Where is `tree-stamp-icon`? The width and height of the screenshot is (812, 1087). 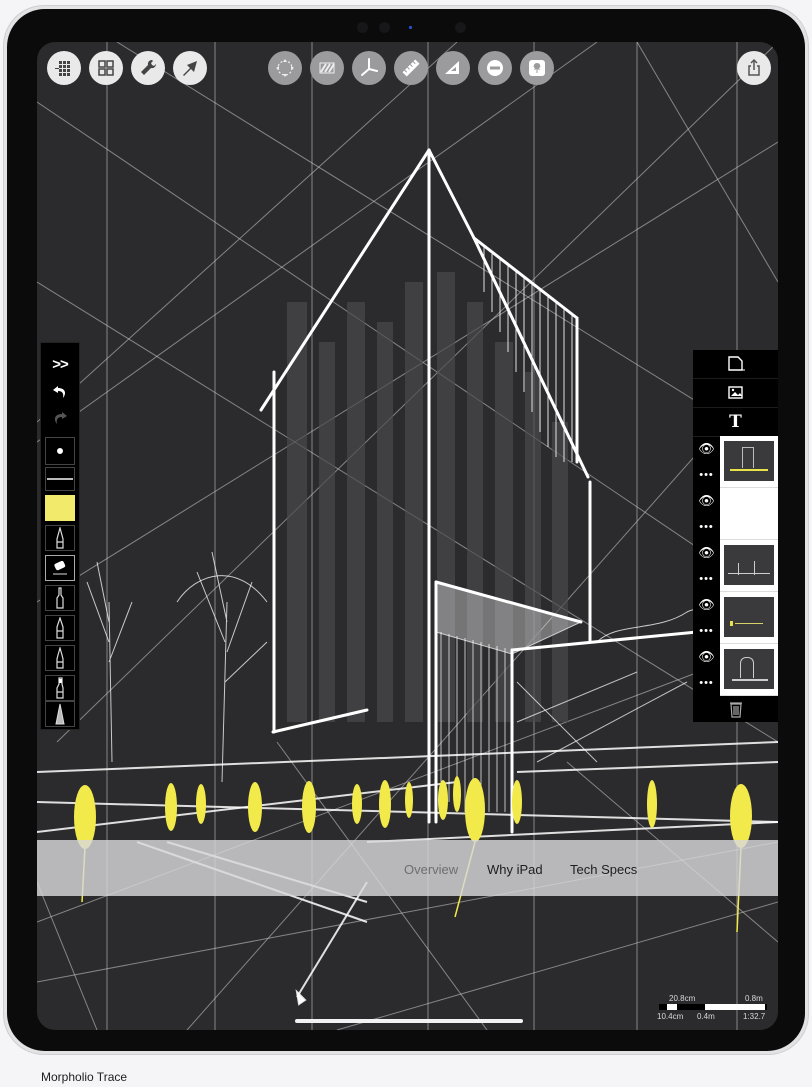
tree-stamp-icon is located at coordinates (537, 68).